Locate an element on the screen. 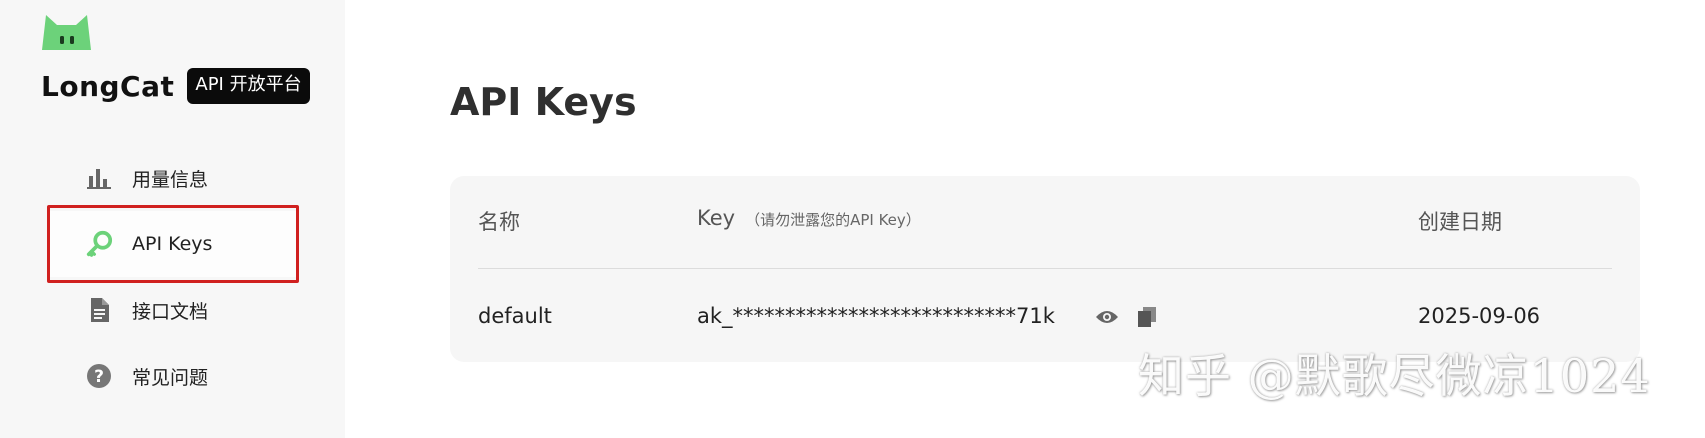 This screenshot has width=1705, height=438. sidebar-item-docs: 接口文档 is located at coordinates (172, 310).